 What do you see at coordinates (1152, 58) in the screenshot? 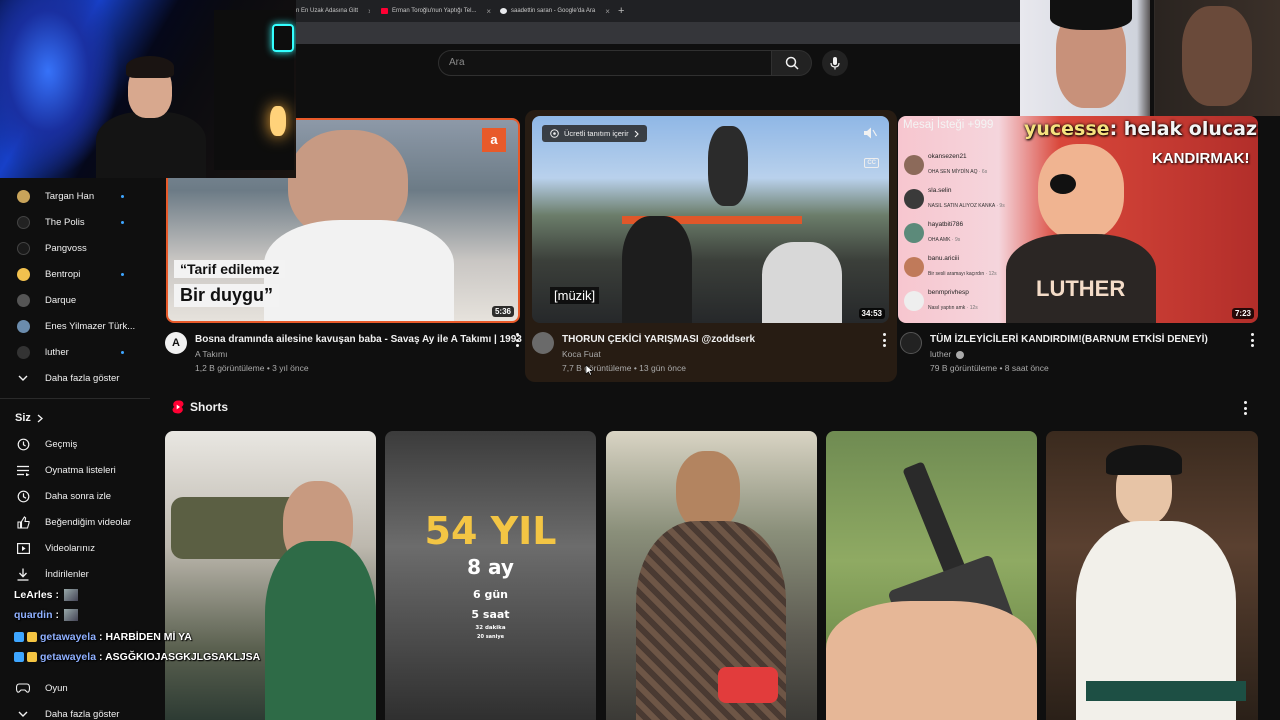
I see `webcam-divider` at bounding box center [1152, 58].